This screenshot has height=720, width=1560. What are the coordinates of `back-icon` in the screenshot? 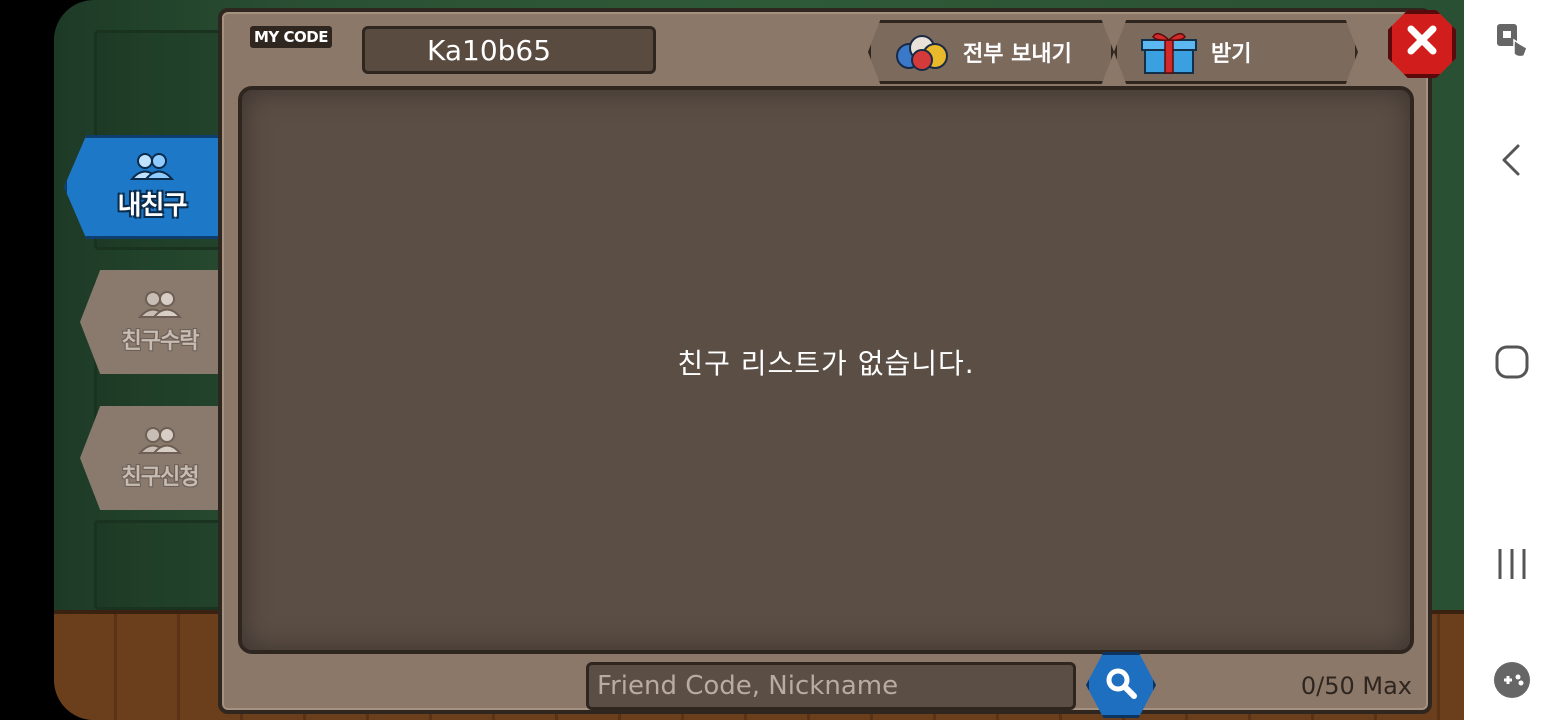 It's located at (1512, 160).